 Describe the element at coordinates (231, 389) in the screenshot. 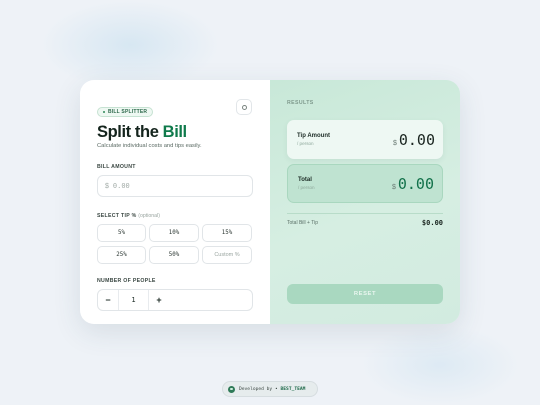

I see `circle-logo-icon` at that location.